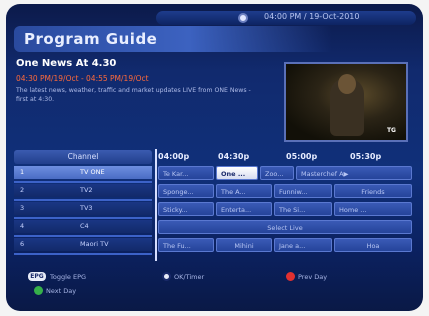 The width and height of the screenshot is (429, 316). What do you see at coordinates (173, 39) in the screenshot?
I see `title-bar: Program Guide` at bounding box center [173, 39].